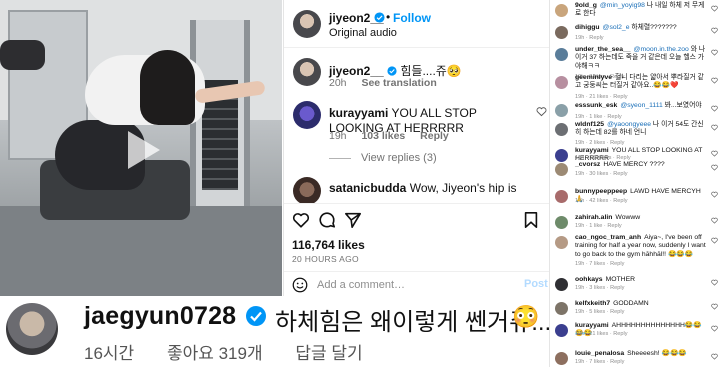 Image resolution: width=720 pixels, height=367 pixels. What do you see at coordinates (383, 136) in the screenshot?
I see `comment-likes: 103 likes` at bounding box center [383, 136].